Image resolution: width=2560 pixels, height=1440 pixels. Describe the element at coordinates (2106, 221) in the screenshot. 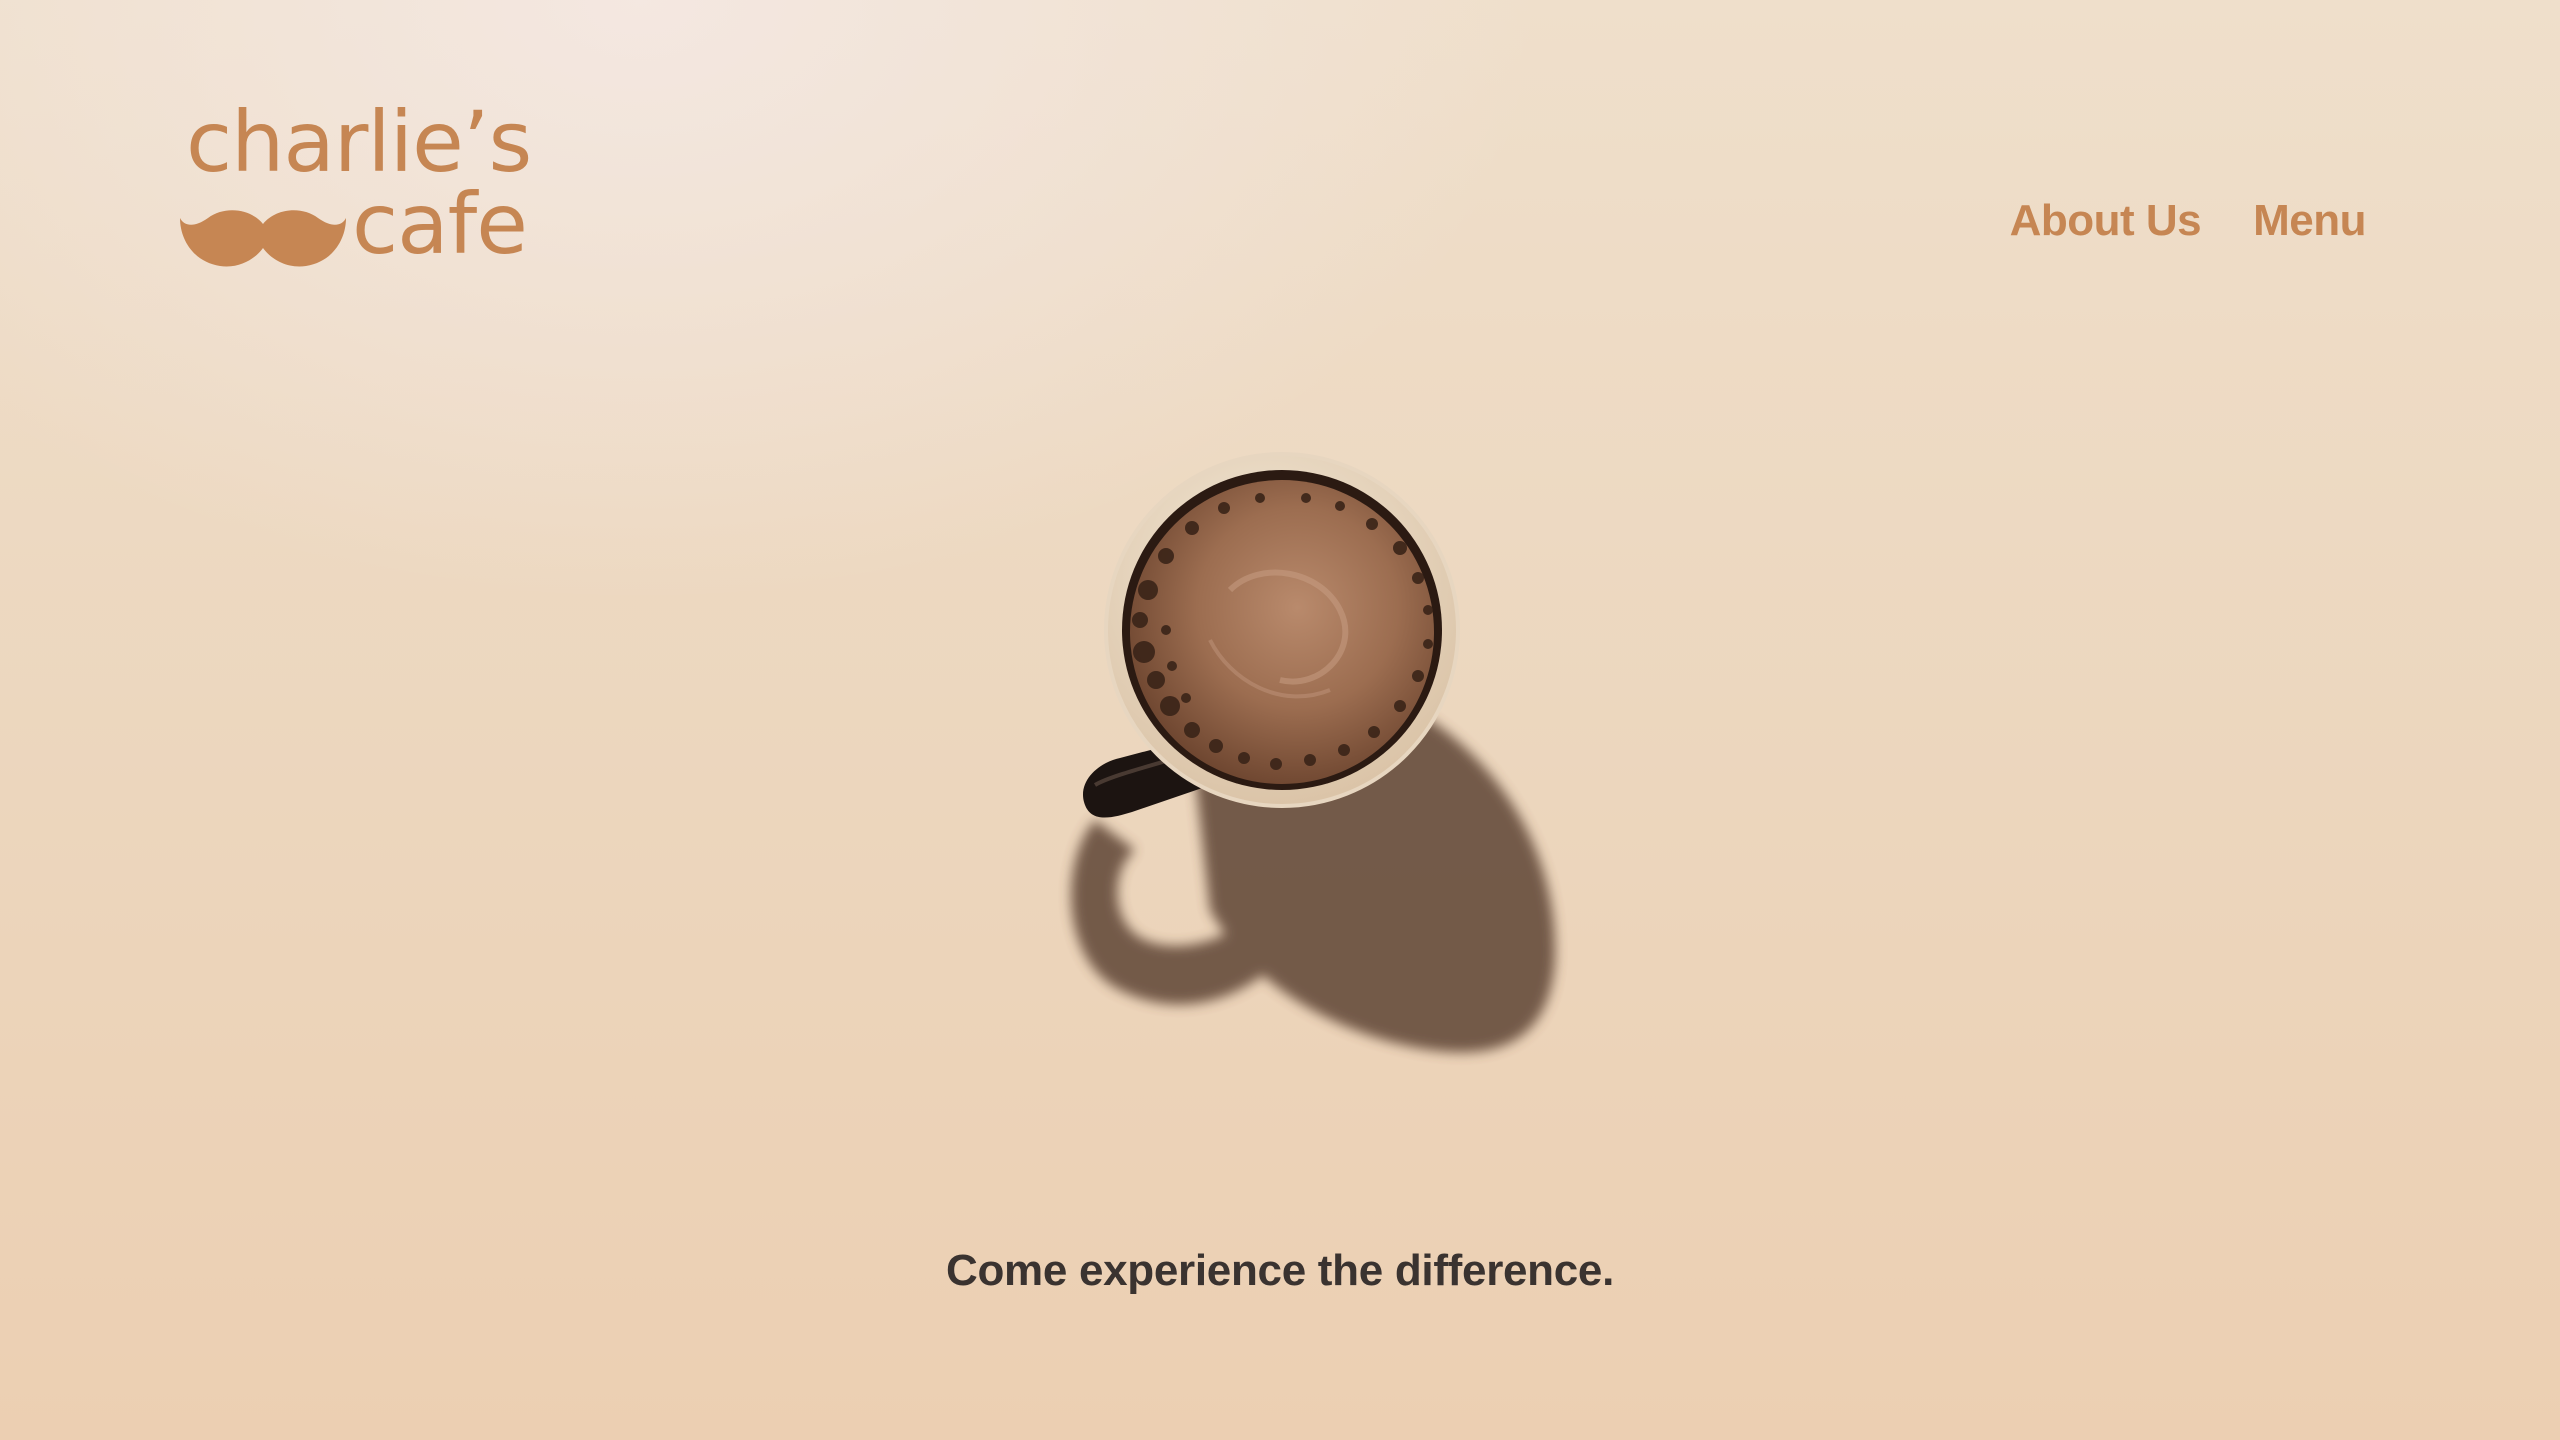

I see `nav-link-about-us: About Us` at that location.